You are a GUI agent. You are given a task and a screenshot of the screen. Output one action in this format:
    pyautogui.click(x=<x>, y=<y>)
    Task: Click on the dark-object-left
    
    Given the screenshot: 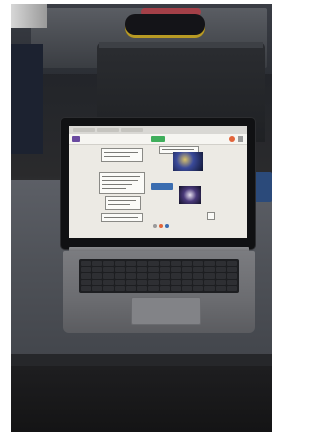 What is the action you would take?
    pyautogui.click(x=27, y=99)
    